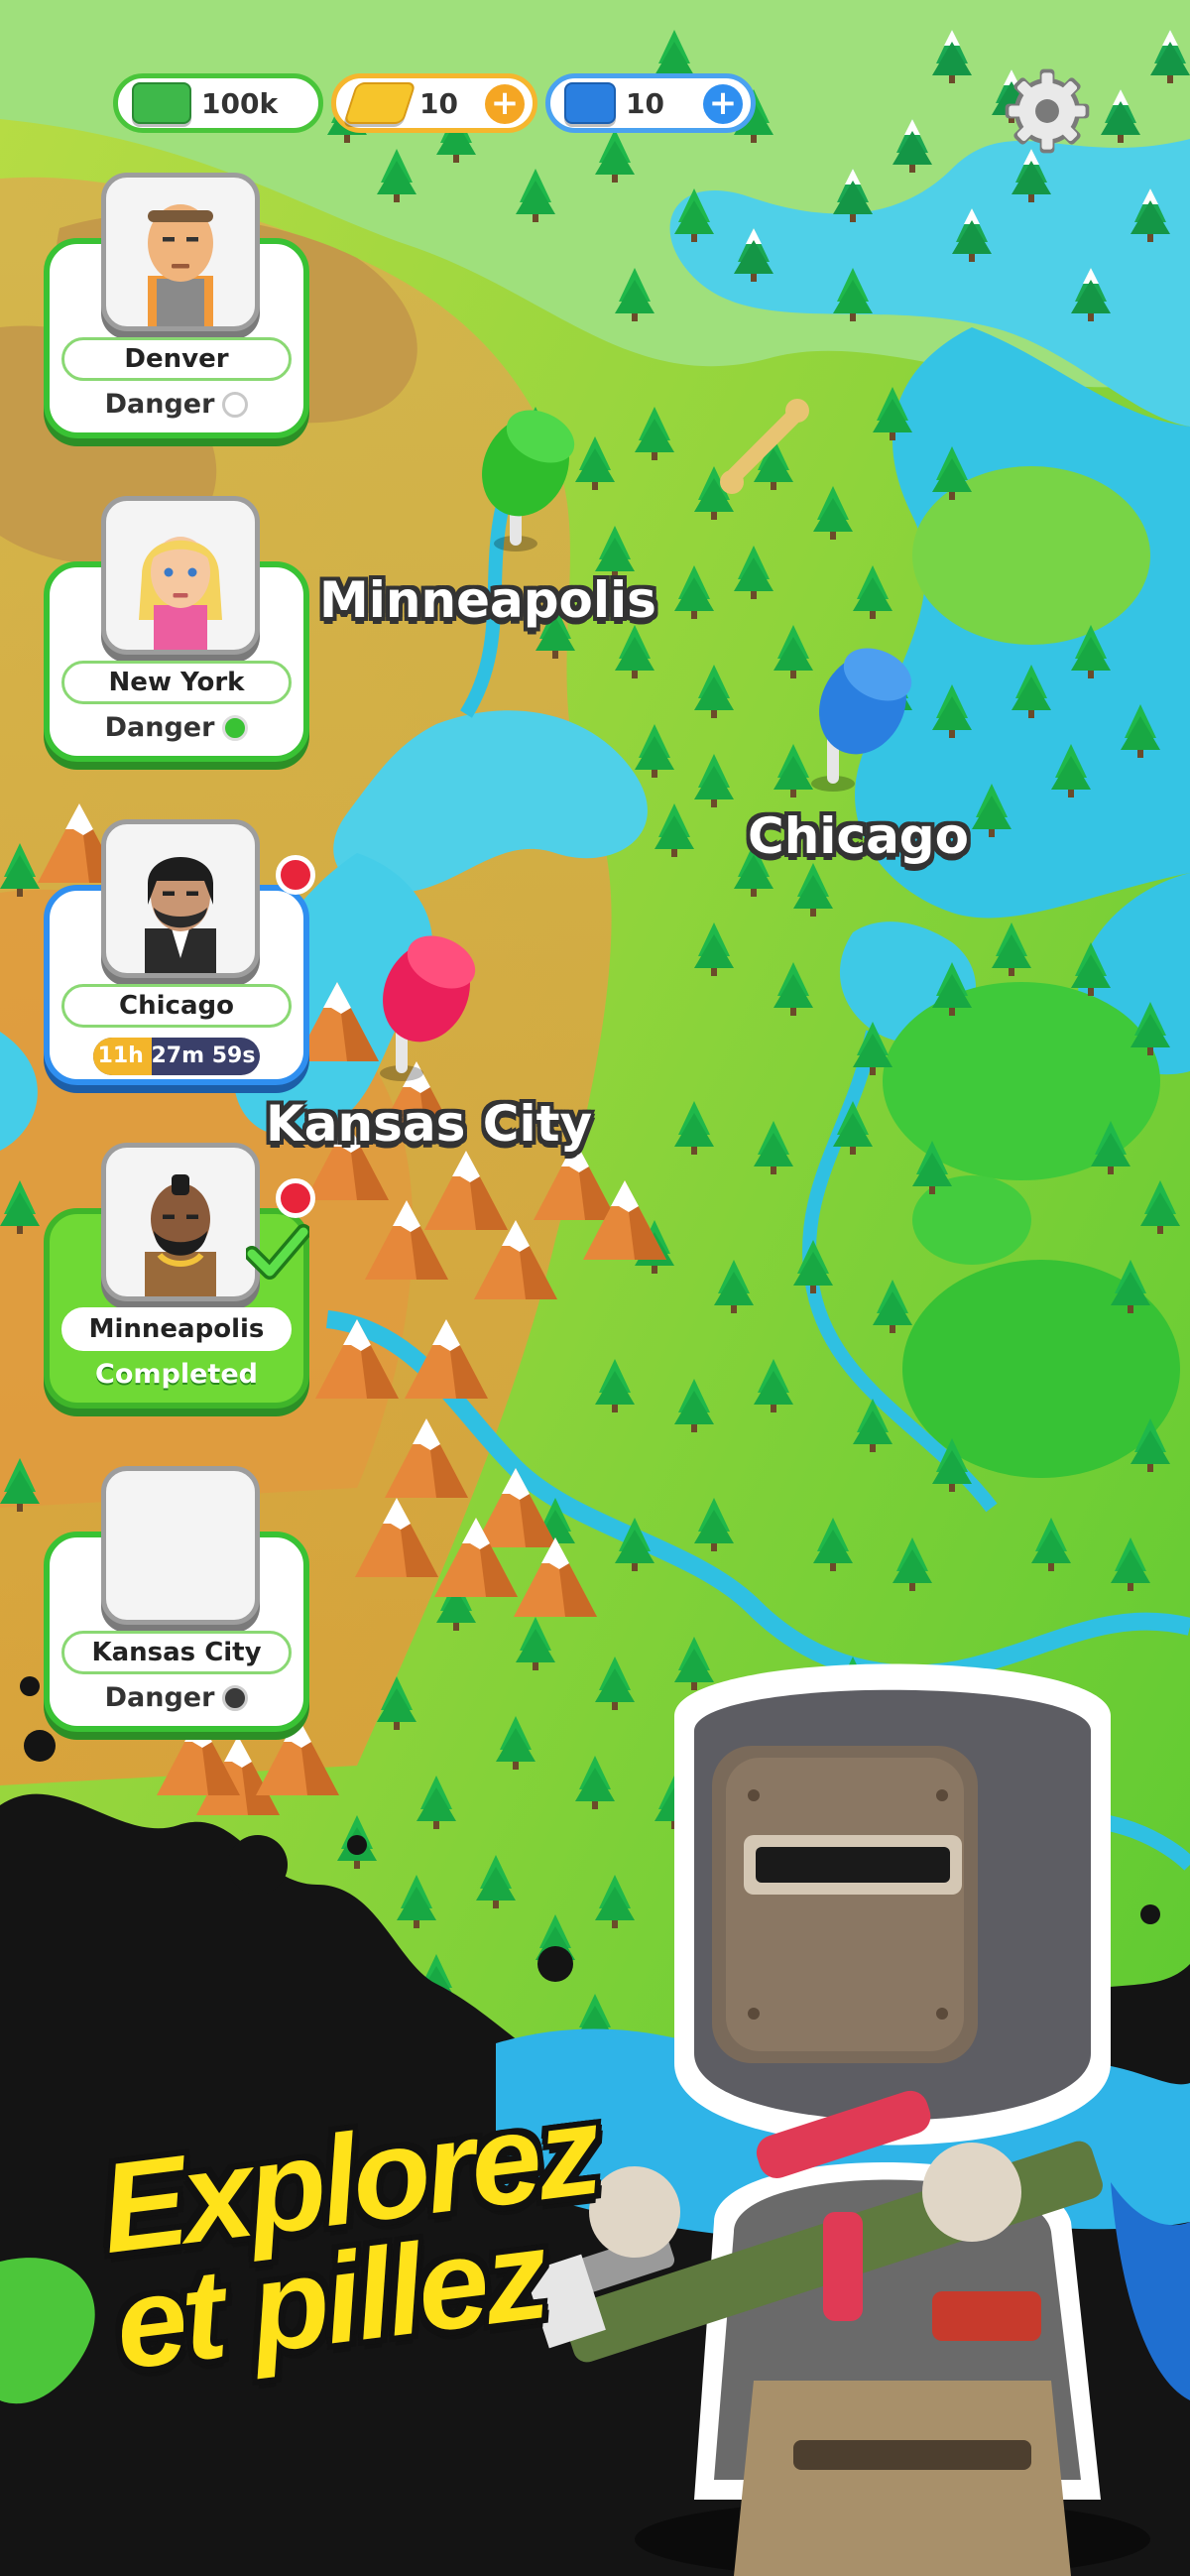  I want to click on cash-counter: 100k, so click(218, 103).